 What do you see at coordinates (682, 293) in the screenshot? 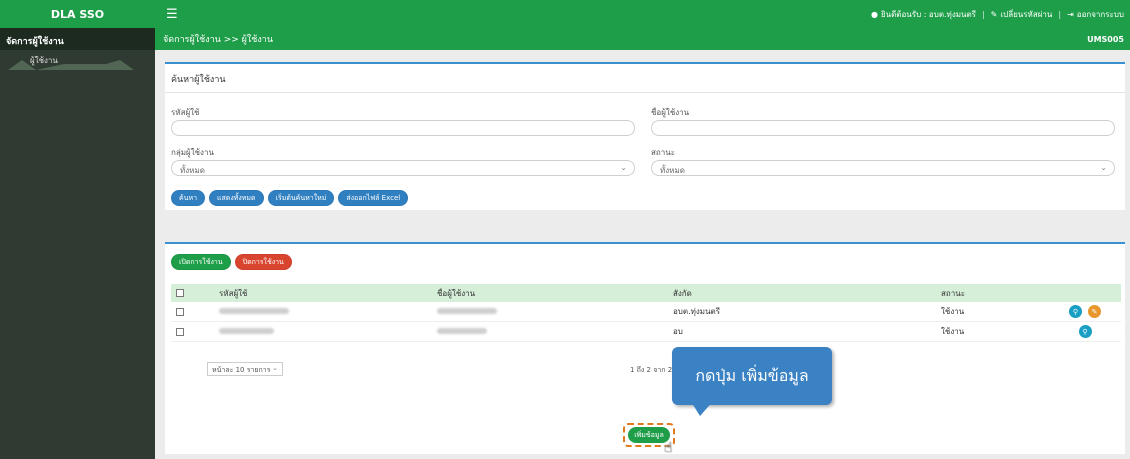
I see `column-header-agency: สังกัด` at bounding box center [682, 293].